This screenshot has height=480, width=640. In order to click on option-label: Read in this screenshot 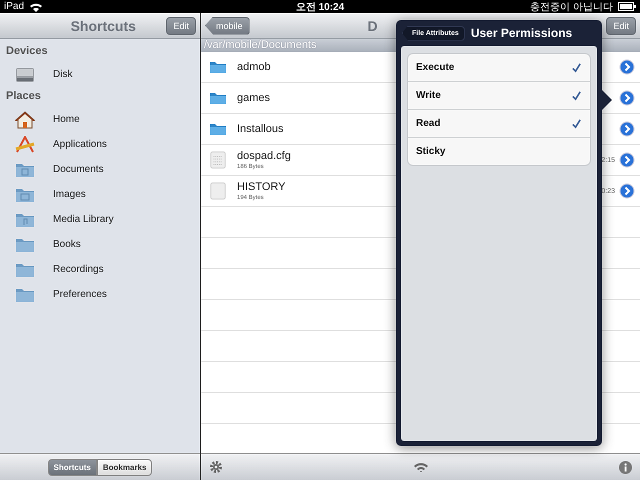, I will do `click(428, 123)`.